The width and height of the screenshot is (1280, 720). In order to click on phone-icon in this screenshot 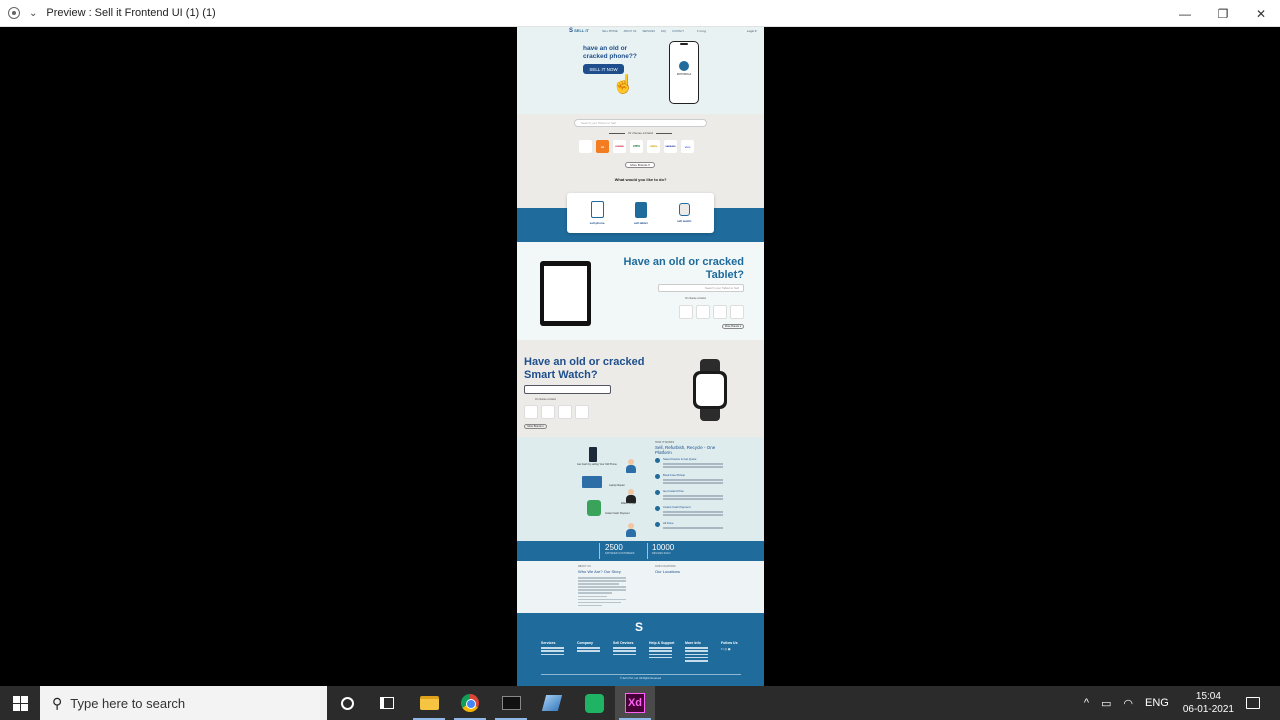, I will do `click(597, 209)`.